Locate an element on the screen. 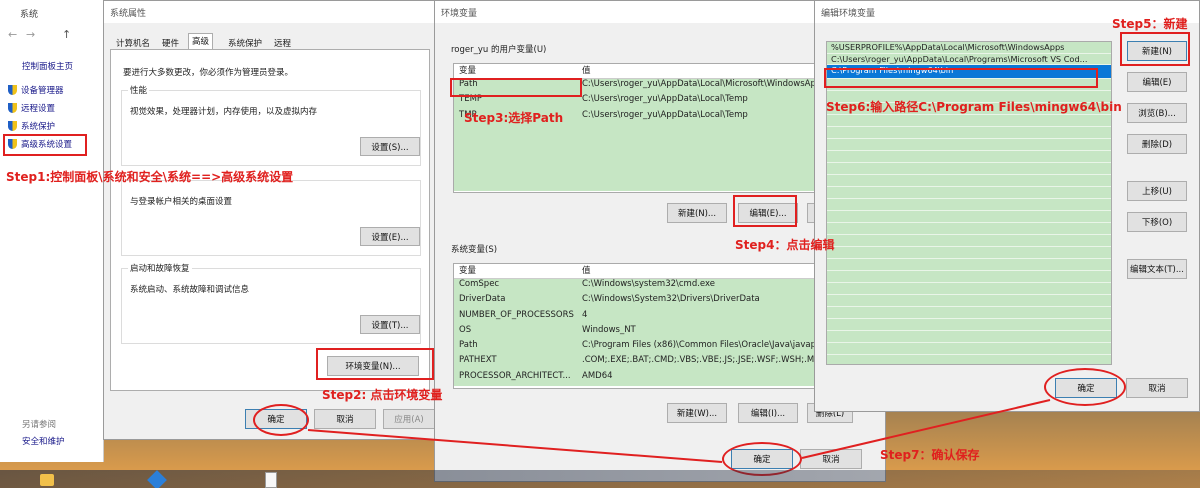 Image resolution: width=1200 pixels, height=488 pixels. step3-annotation: Step3:选择Path is located at coordinates (514, 118).